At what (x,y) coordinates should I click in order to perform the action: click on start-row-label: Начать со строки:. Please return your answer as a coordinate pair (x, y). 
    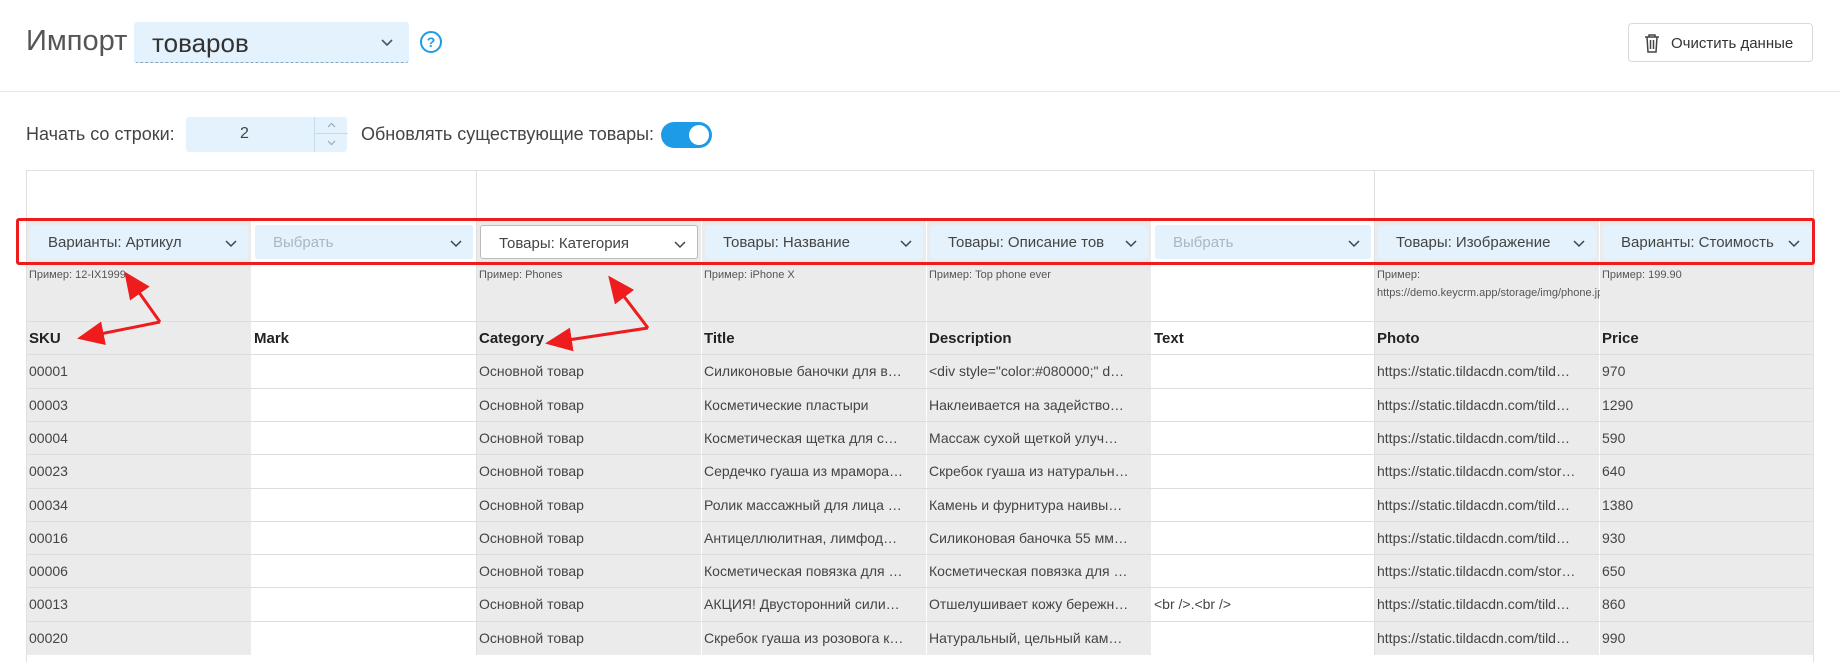
    Looking at the image, I should click on (100, 134).